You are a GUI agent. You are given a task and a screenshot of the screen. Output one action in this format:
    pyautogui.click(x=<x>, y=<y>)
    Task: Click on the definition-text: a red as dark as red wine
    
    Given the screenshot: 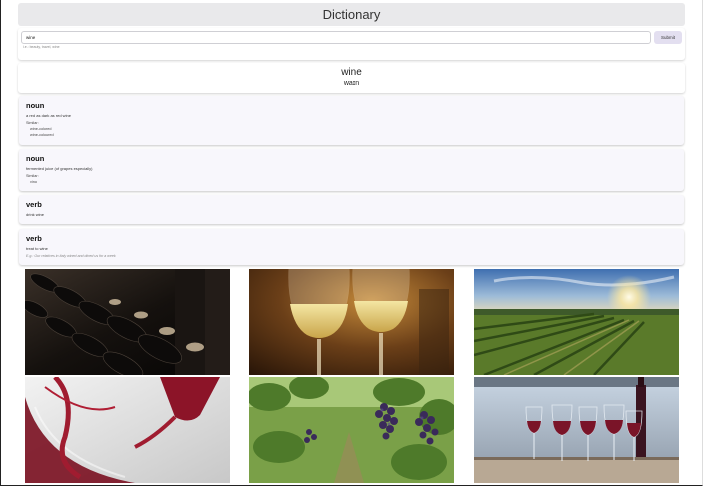 What is the action you would take?
    pyautogui.click(x=48, y=115)
    